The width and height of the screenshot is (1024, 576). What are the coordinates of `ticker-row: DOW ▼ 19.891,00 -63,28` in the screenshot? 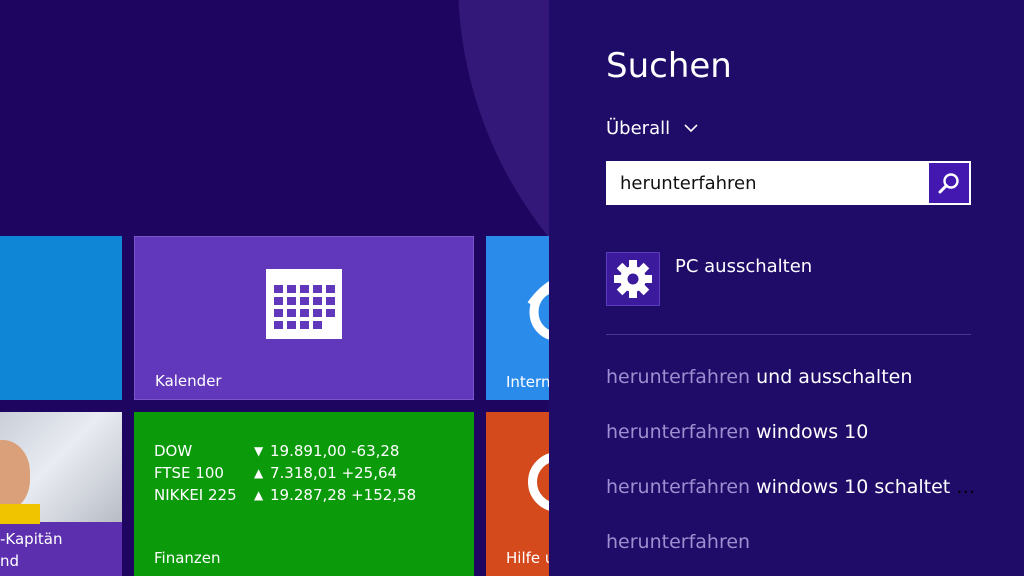 It's located at (285, 451).